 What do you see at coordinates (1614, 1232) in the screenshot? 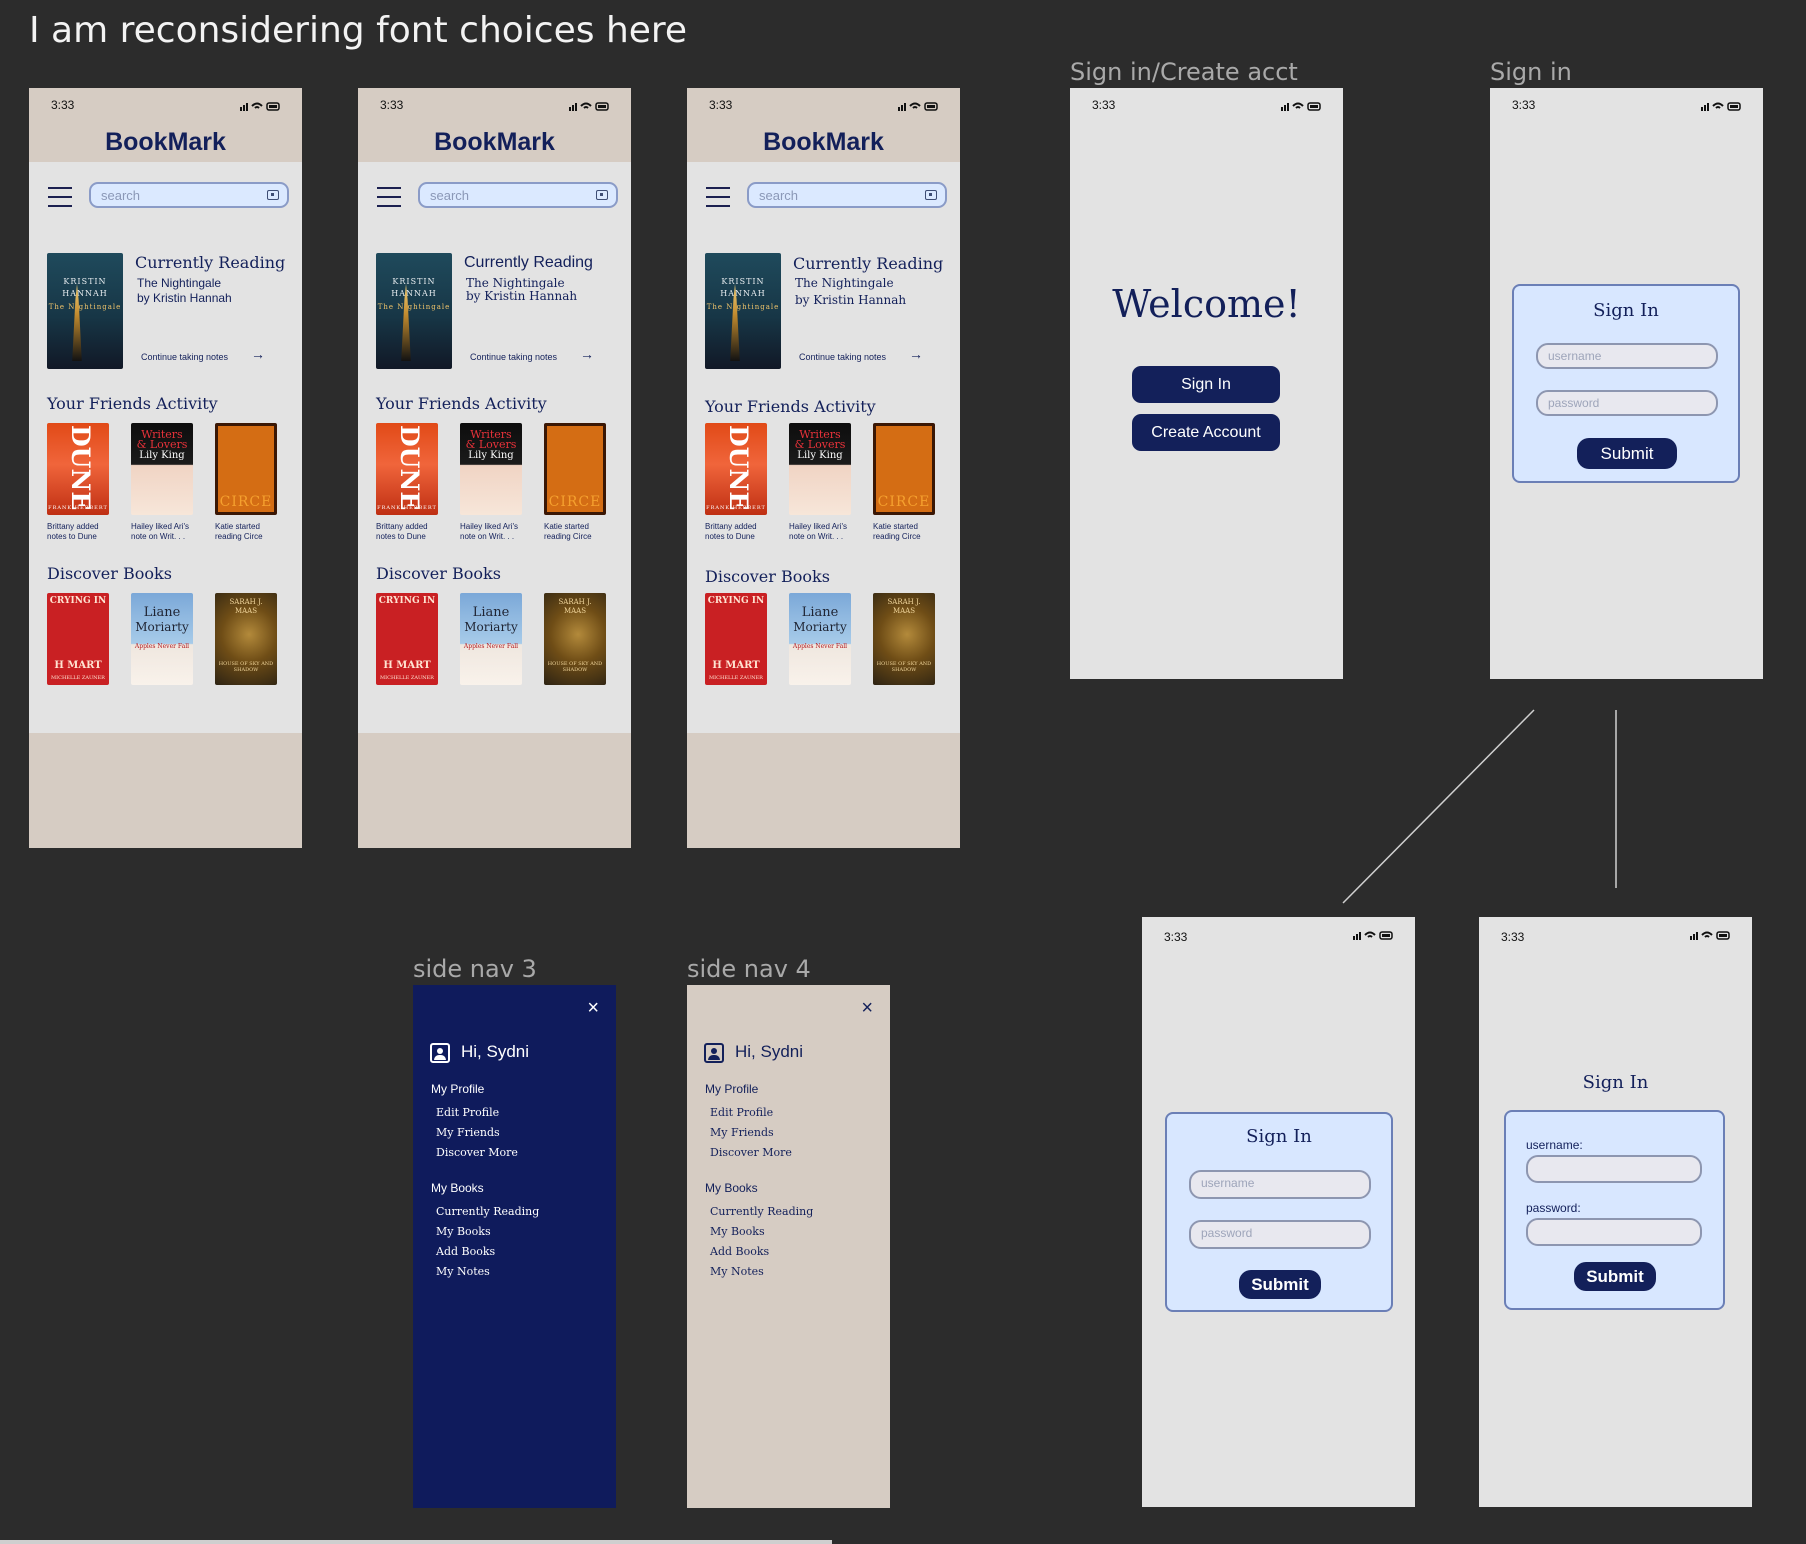
I see `password-field` at bounding box center [1614, 1232].